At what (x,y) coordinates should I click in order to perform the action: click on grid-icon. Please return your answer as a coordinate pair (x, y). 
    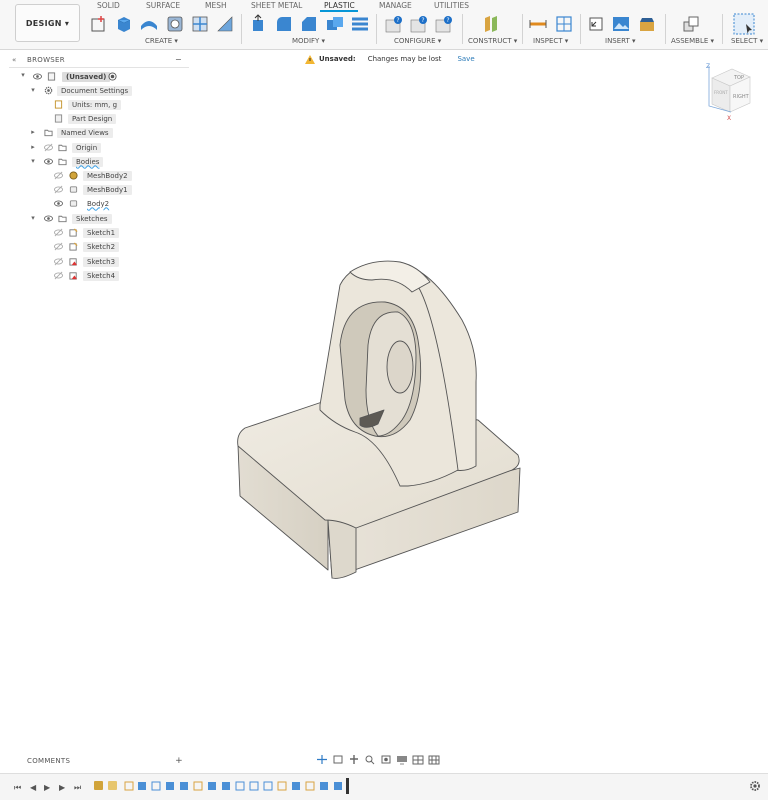
    Looking at the image, I should click on (418, 759).